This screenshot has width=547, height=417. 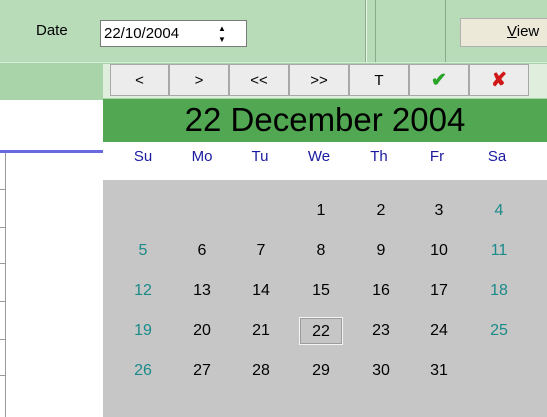 I want to click on date-label: Date, so click(x=52, y=30).